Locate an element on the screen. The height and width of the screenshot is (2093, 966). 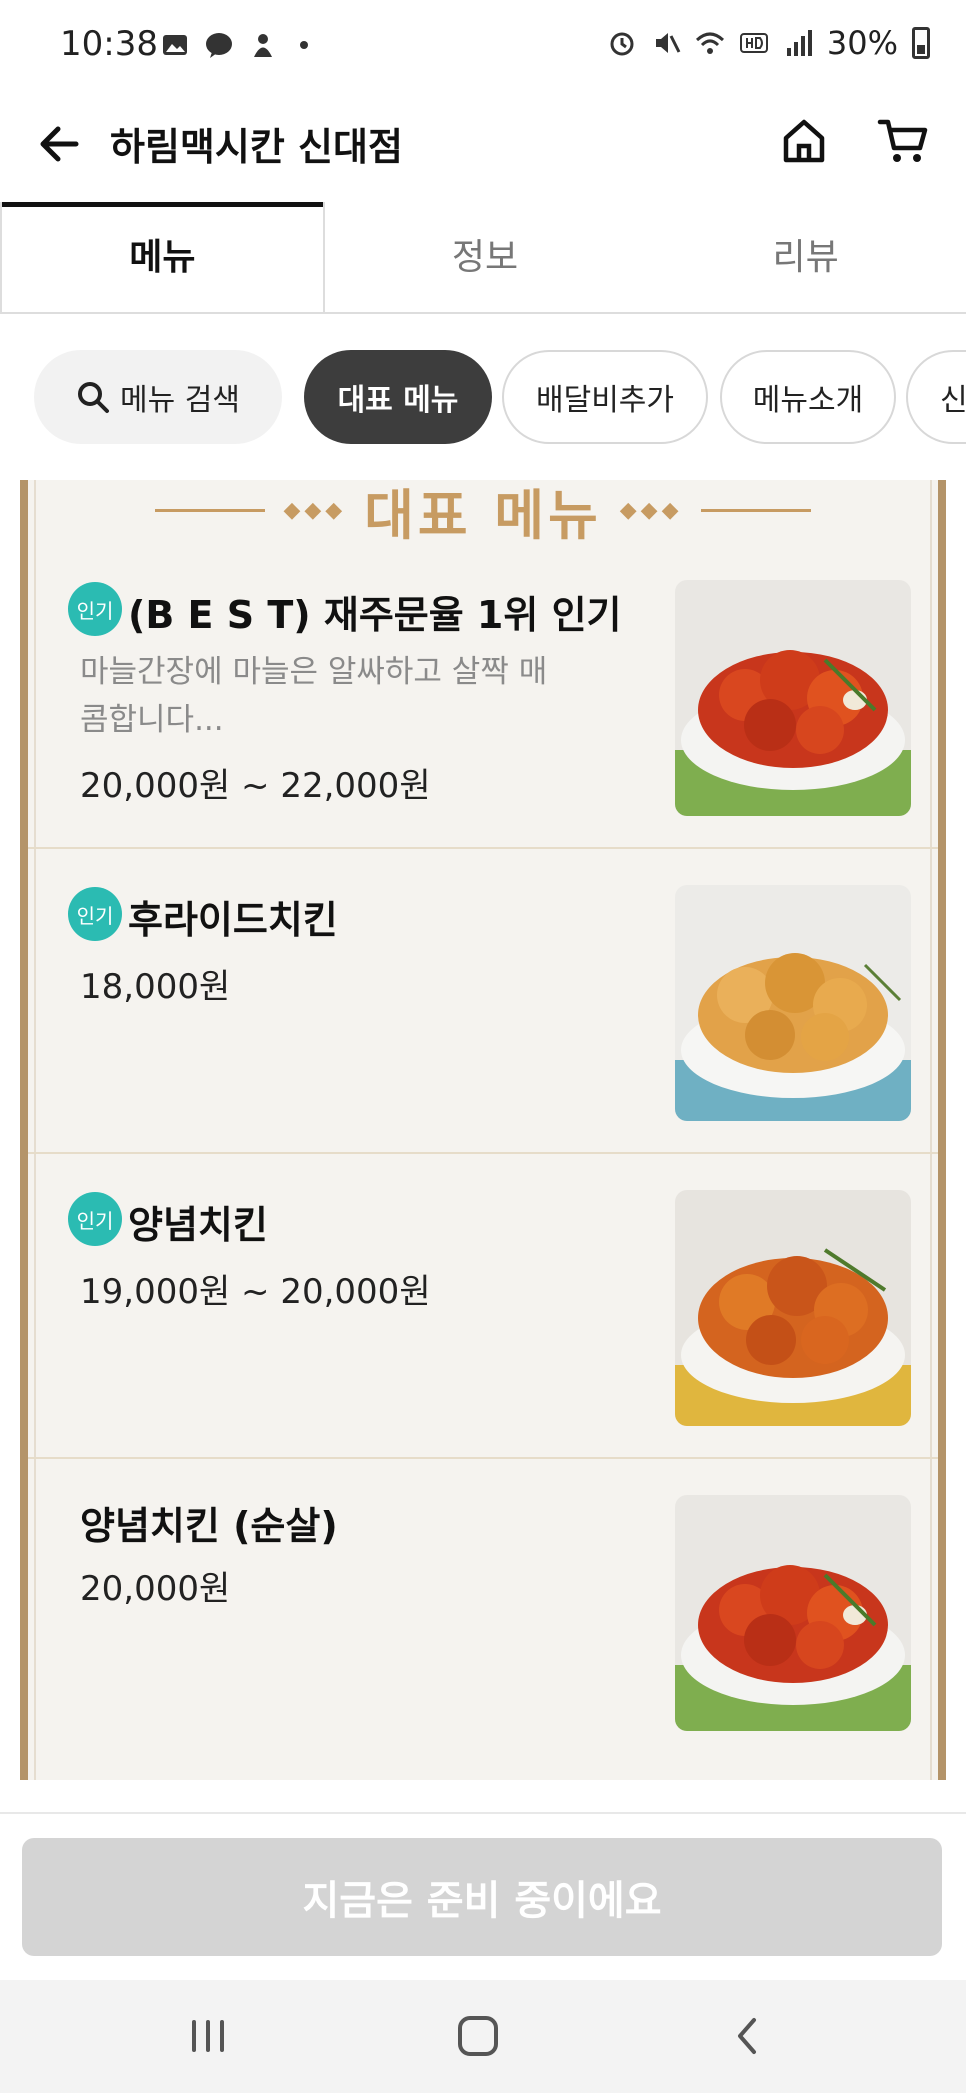
back-nav-icon is located at coordinates (748, 2036).